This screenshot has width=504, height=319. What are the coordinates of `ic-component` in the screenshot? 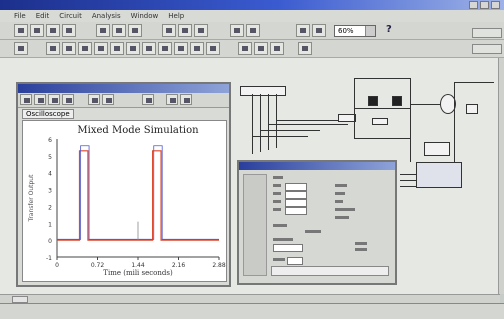 It's located at (437, 149).